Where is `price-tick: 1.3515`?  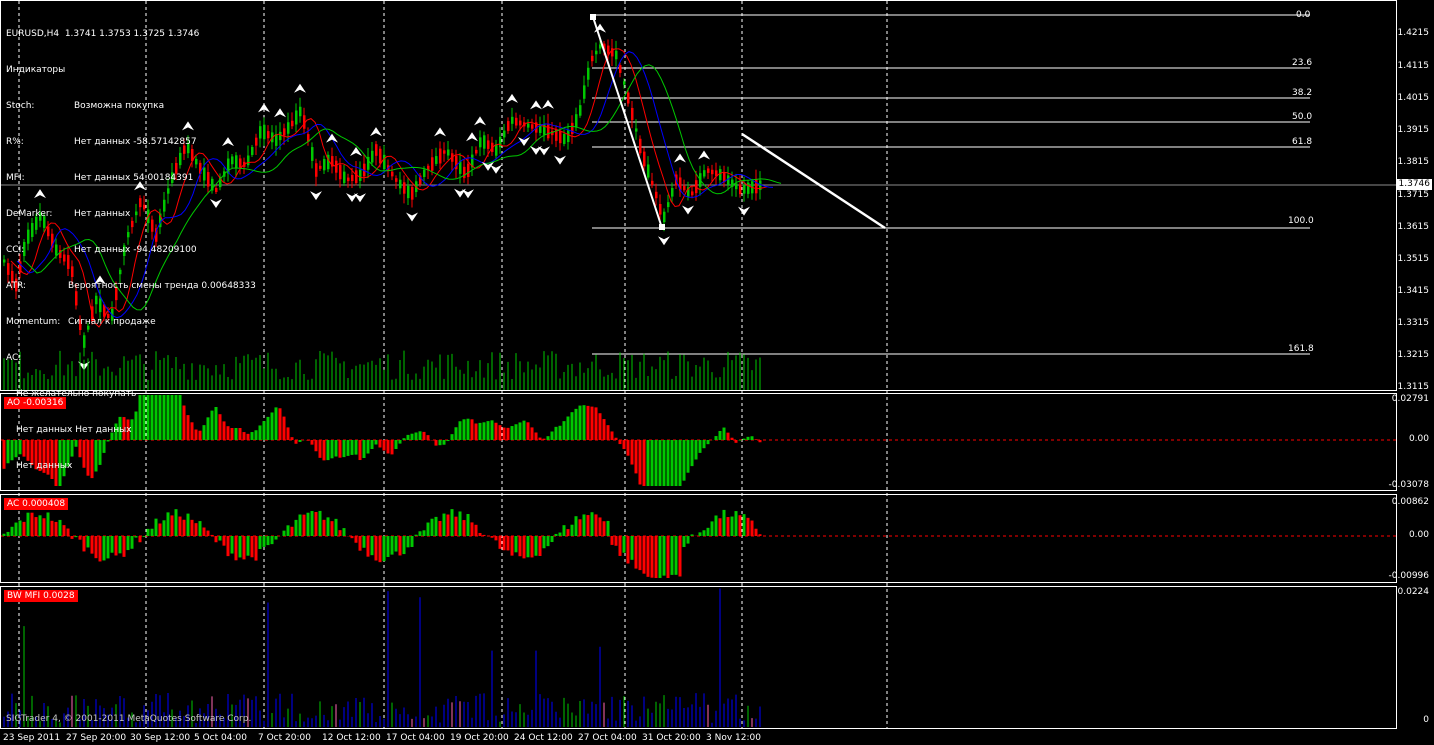
price-tick: 1.3515 is located at coordinates (1413, 259).